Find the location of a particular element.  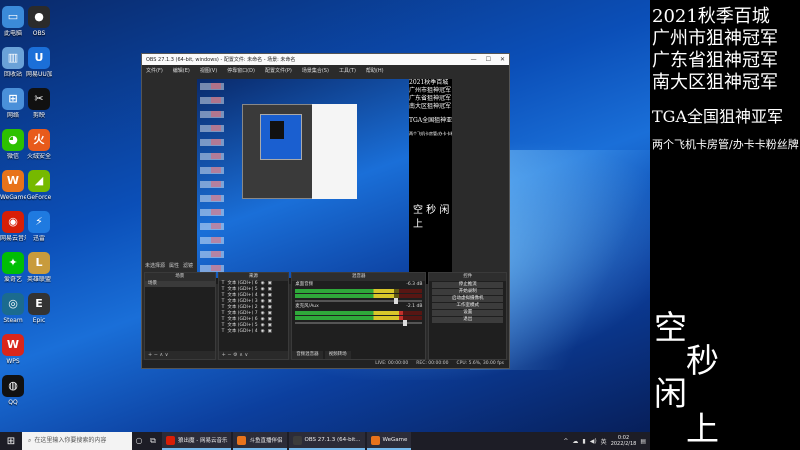

desktop-icon-label: WeGame is located at coordinates (13, 197).